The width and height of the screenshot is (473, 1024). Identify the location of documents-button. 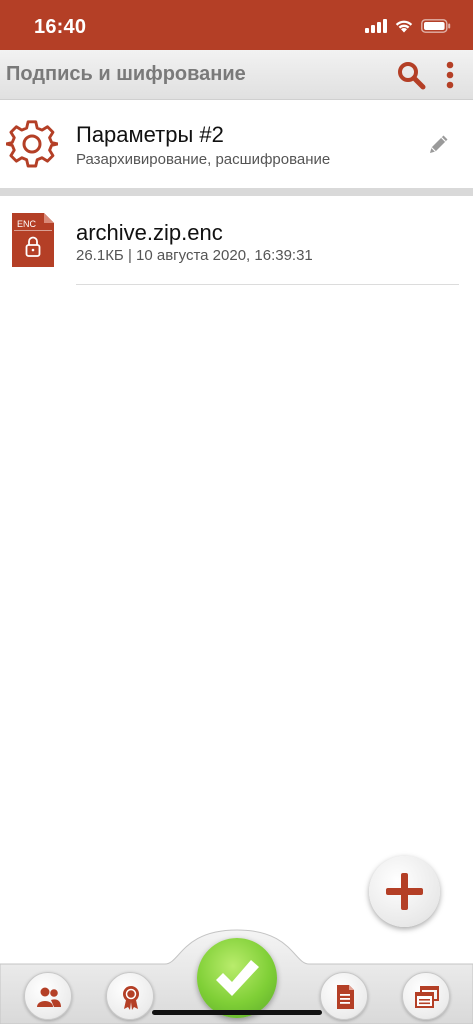
(344, 996).